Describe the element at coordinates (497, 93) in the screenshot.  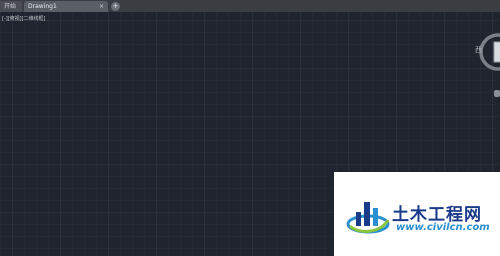
I see `navigation-bar-handle` at that location.